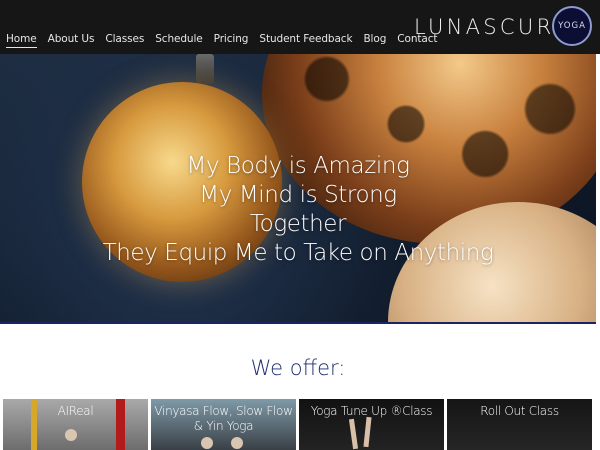 The image size is (600, 450). Describe the element at coordinates (71, 435) in the screenshot. I see `instructor-image` at that location.